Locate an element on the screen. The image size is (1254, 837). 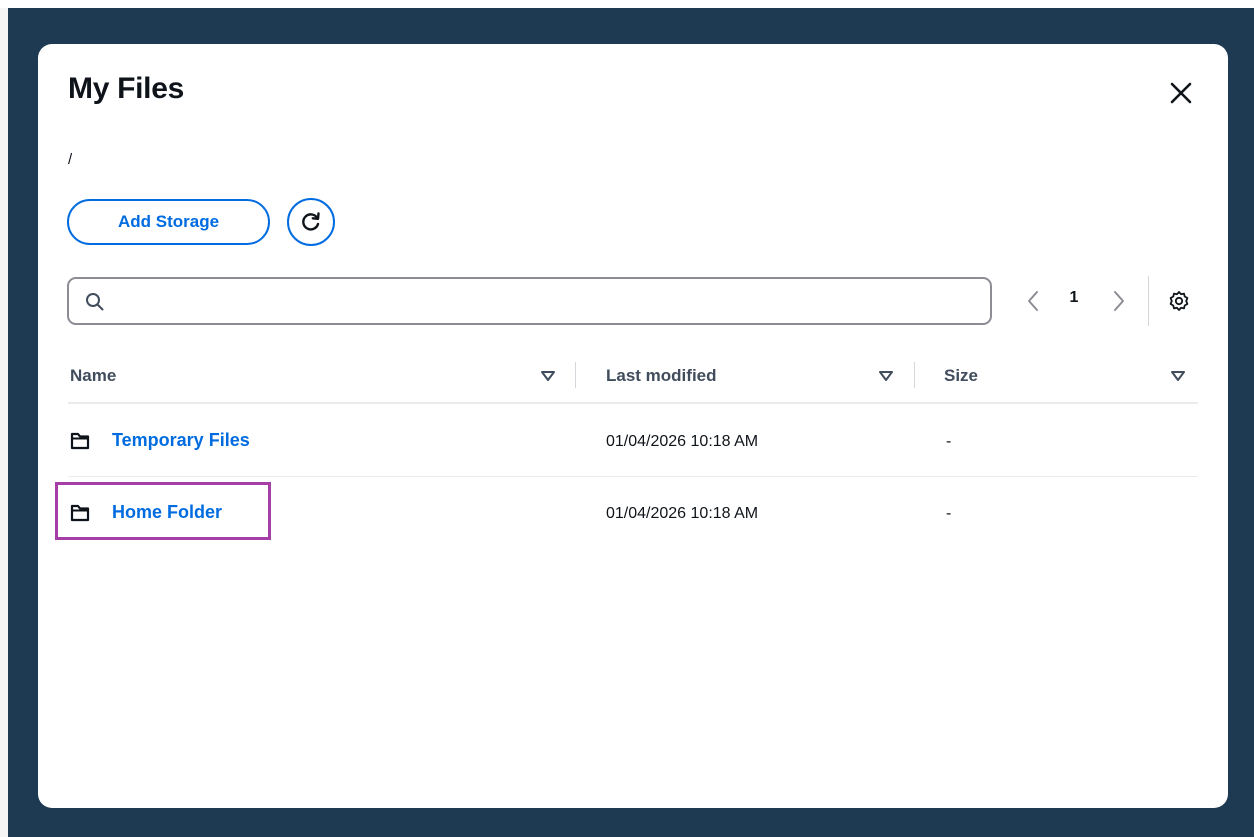
refresh-icon is located at coordinates (311, 221).